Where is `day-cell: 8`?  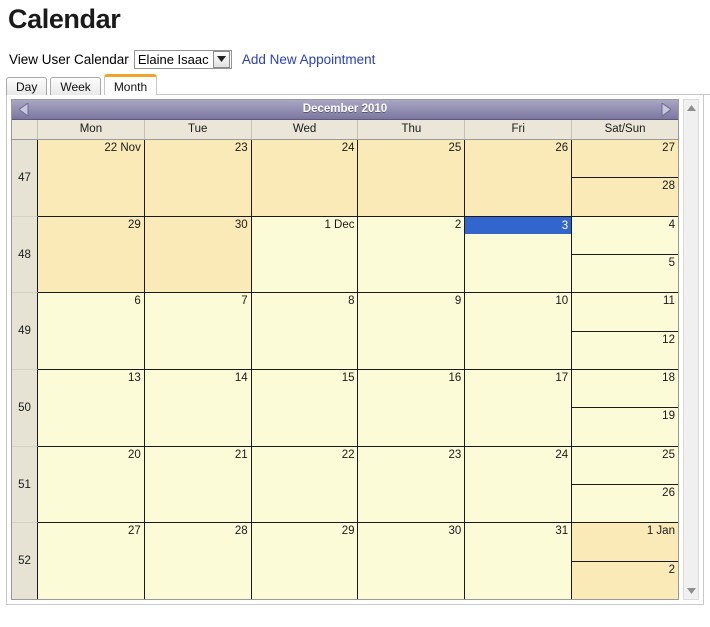 day-cell: 8 is located at coordinates (305, 331).